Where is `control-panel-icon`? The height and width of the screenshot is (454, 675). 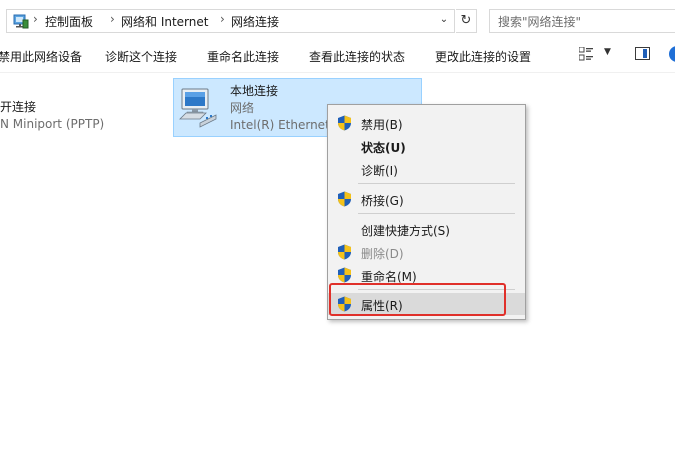 control-panel-icon is located at coordinates (21, 21).